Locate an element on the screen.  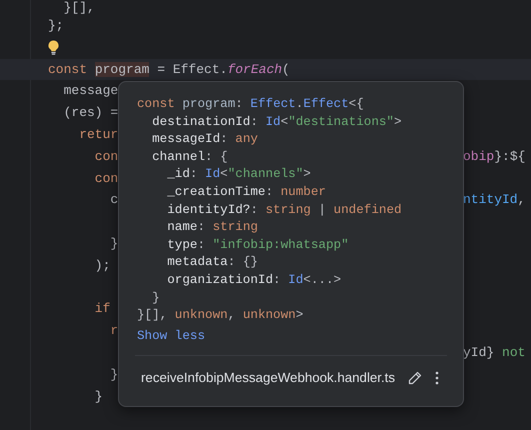
code-text: const program = Effect.forEach( is located at coordinates (169, 69).